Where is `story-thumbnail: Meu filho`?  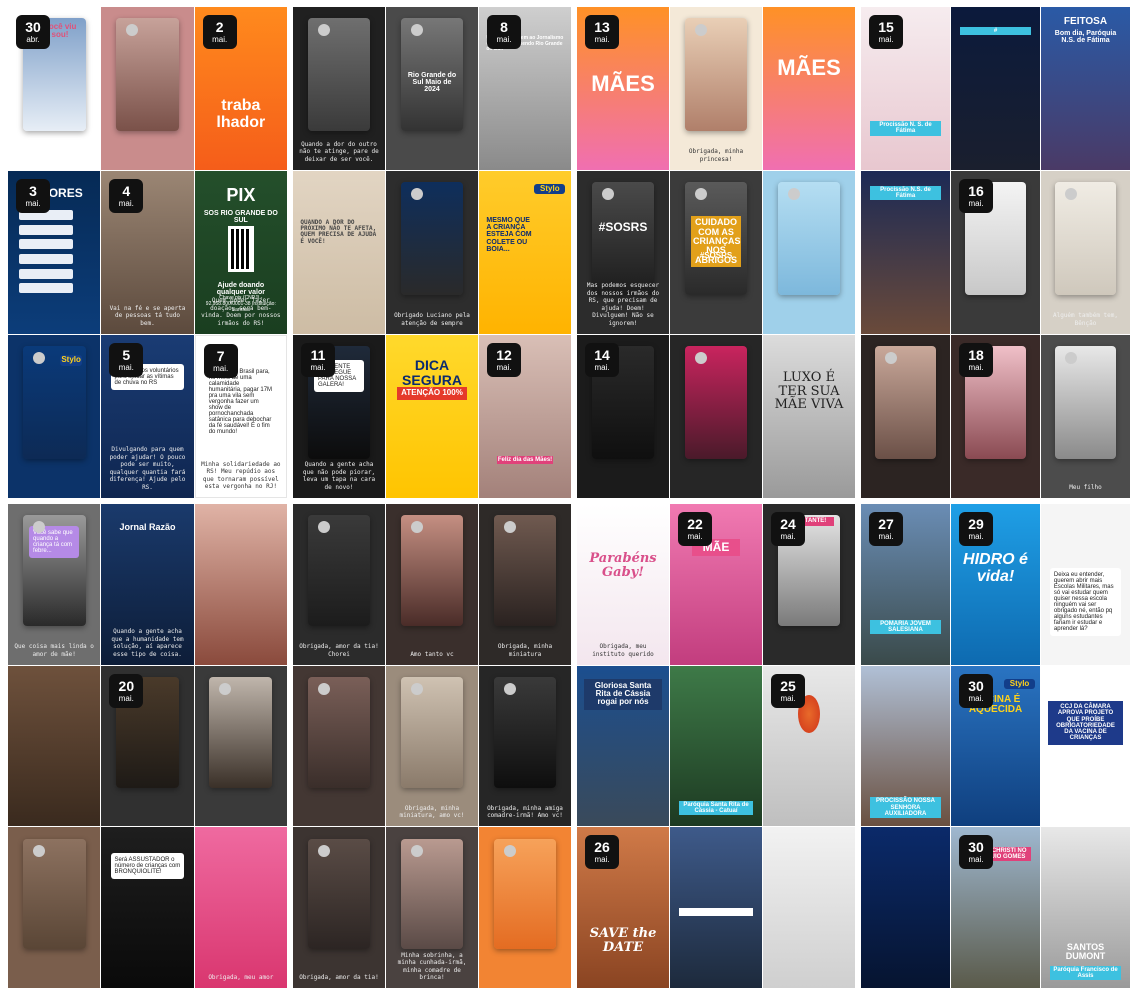
story-thumbnail: Meu filho is located at coordinates (1085, 416).